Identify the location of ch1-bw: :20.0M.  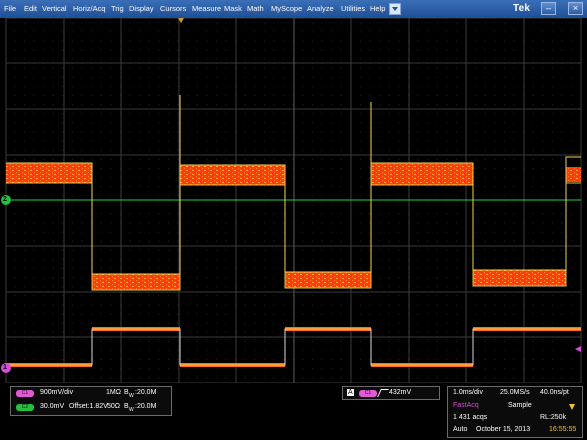
(146, 392).